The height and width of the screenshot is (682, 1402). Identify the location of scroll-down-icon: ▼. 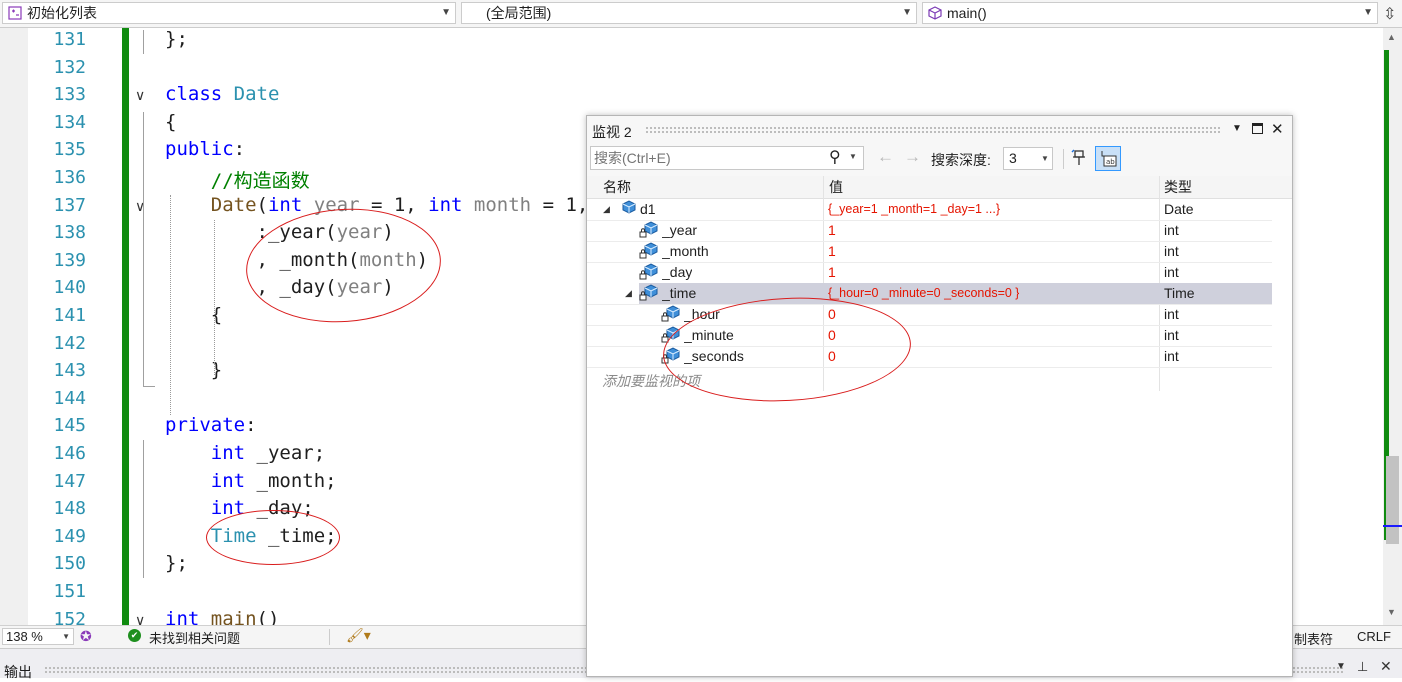
(1391, 612).